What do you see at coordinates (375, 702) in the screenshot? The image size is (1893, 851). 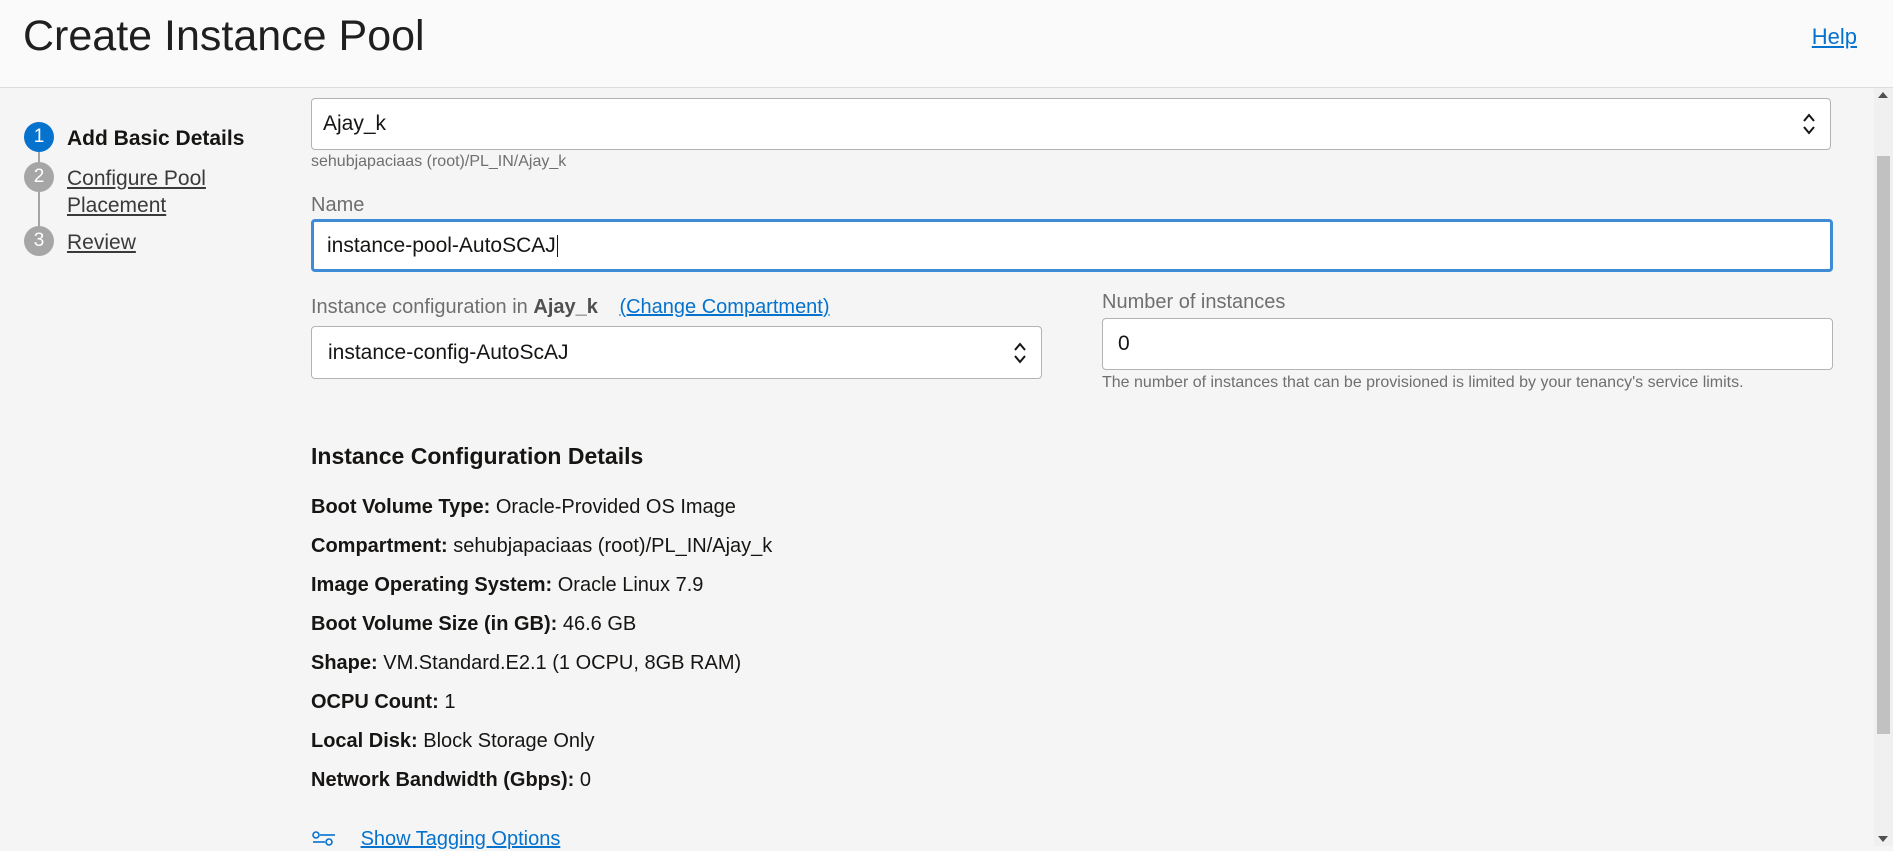 I see `detail-key: OCPU Count:` at bounding box center [375, 702].